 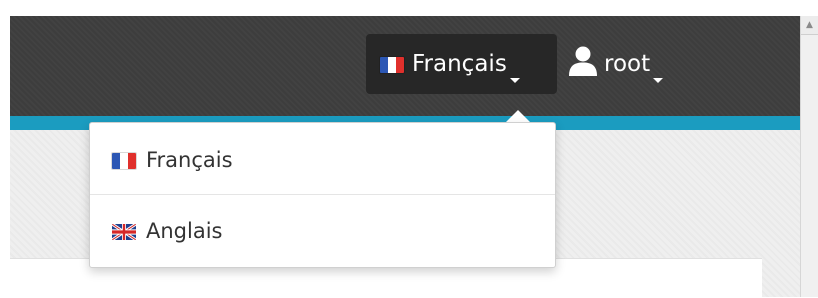 What do you see at coordinates (809, 25) in the screenshot?
I see `scroll-up-arrow-icon: ▲` at bounding box center [809, 25].